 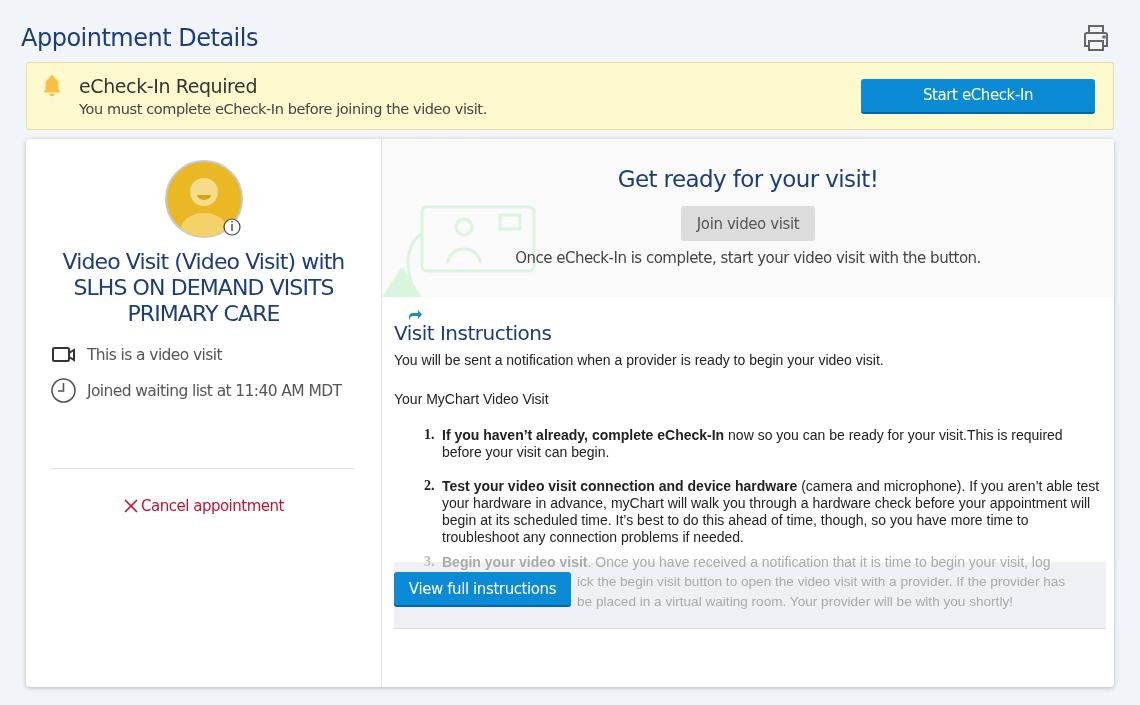 I want to click on banner-message: You must complete eCheck-In before joining the video visit., so click(x=283, y=109).